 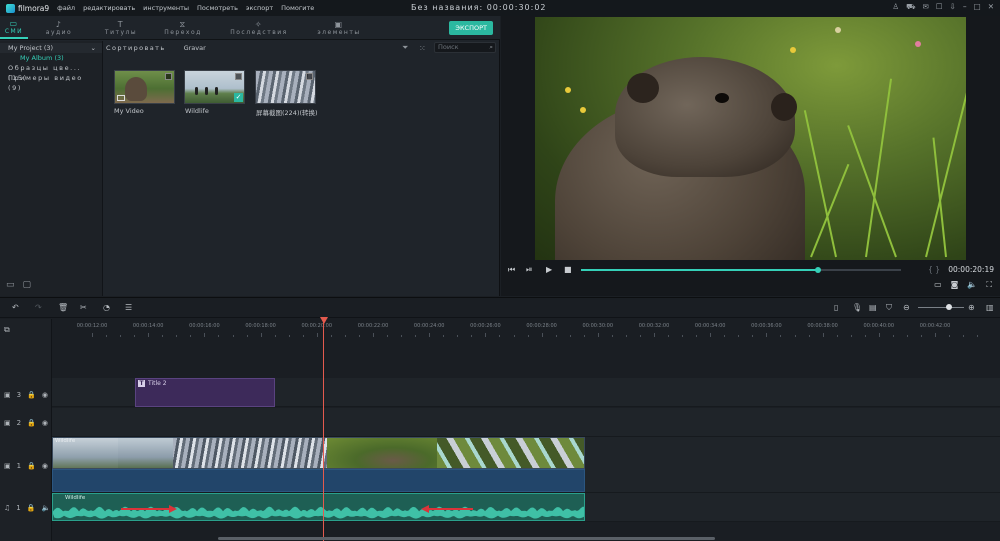 I want to click on tab-effects: ✧ Последствия, so click(x=259, y=27).